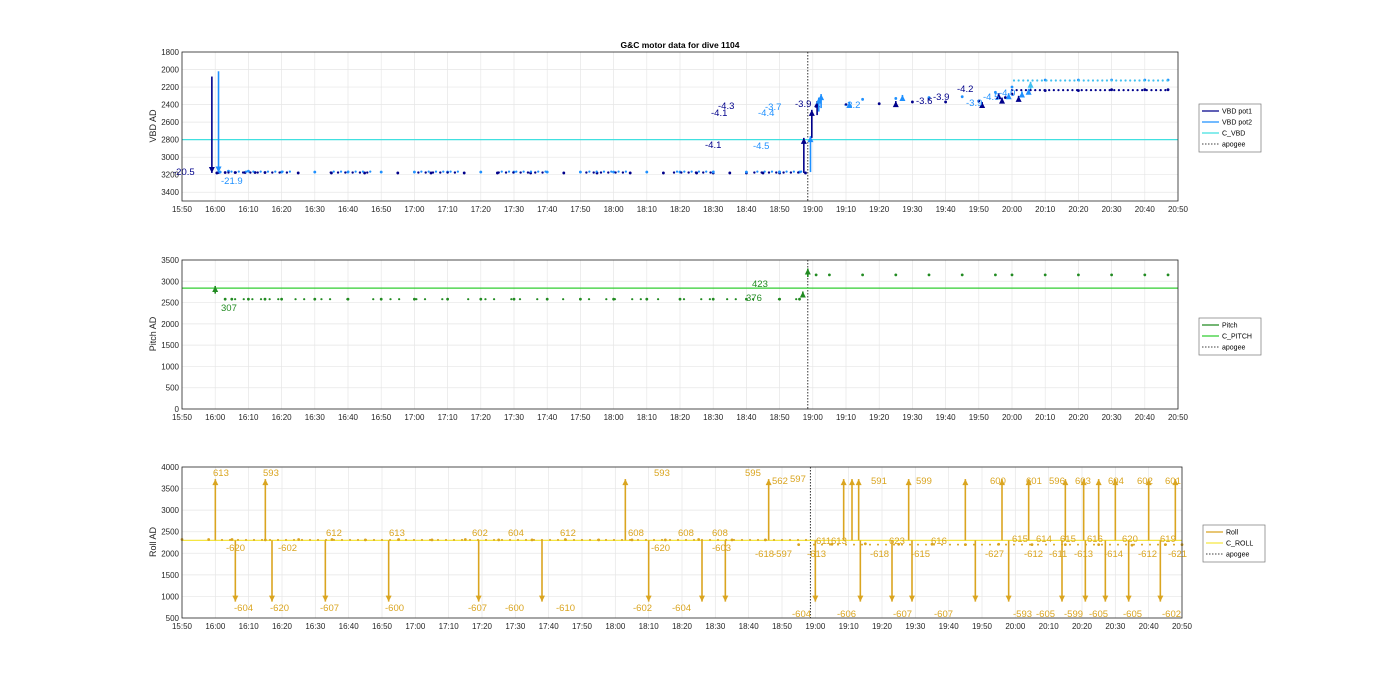  Describe the element at coordinates (994, 554) in the screenshot. I see `roll-down-label: -627` at that location.